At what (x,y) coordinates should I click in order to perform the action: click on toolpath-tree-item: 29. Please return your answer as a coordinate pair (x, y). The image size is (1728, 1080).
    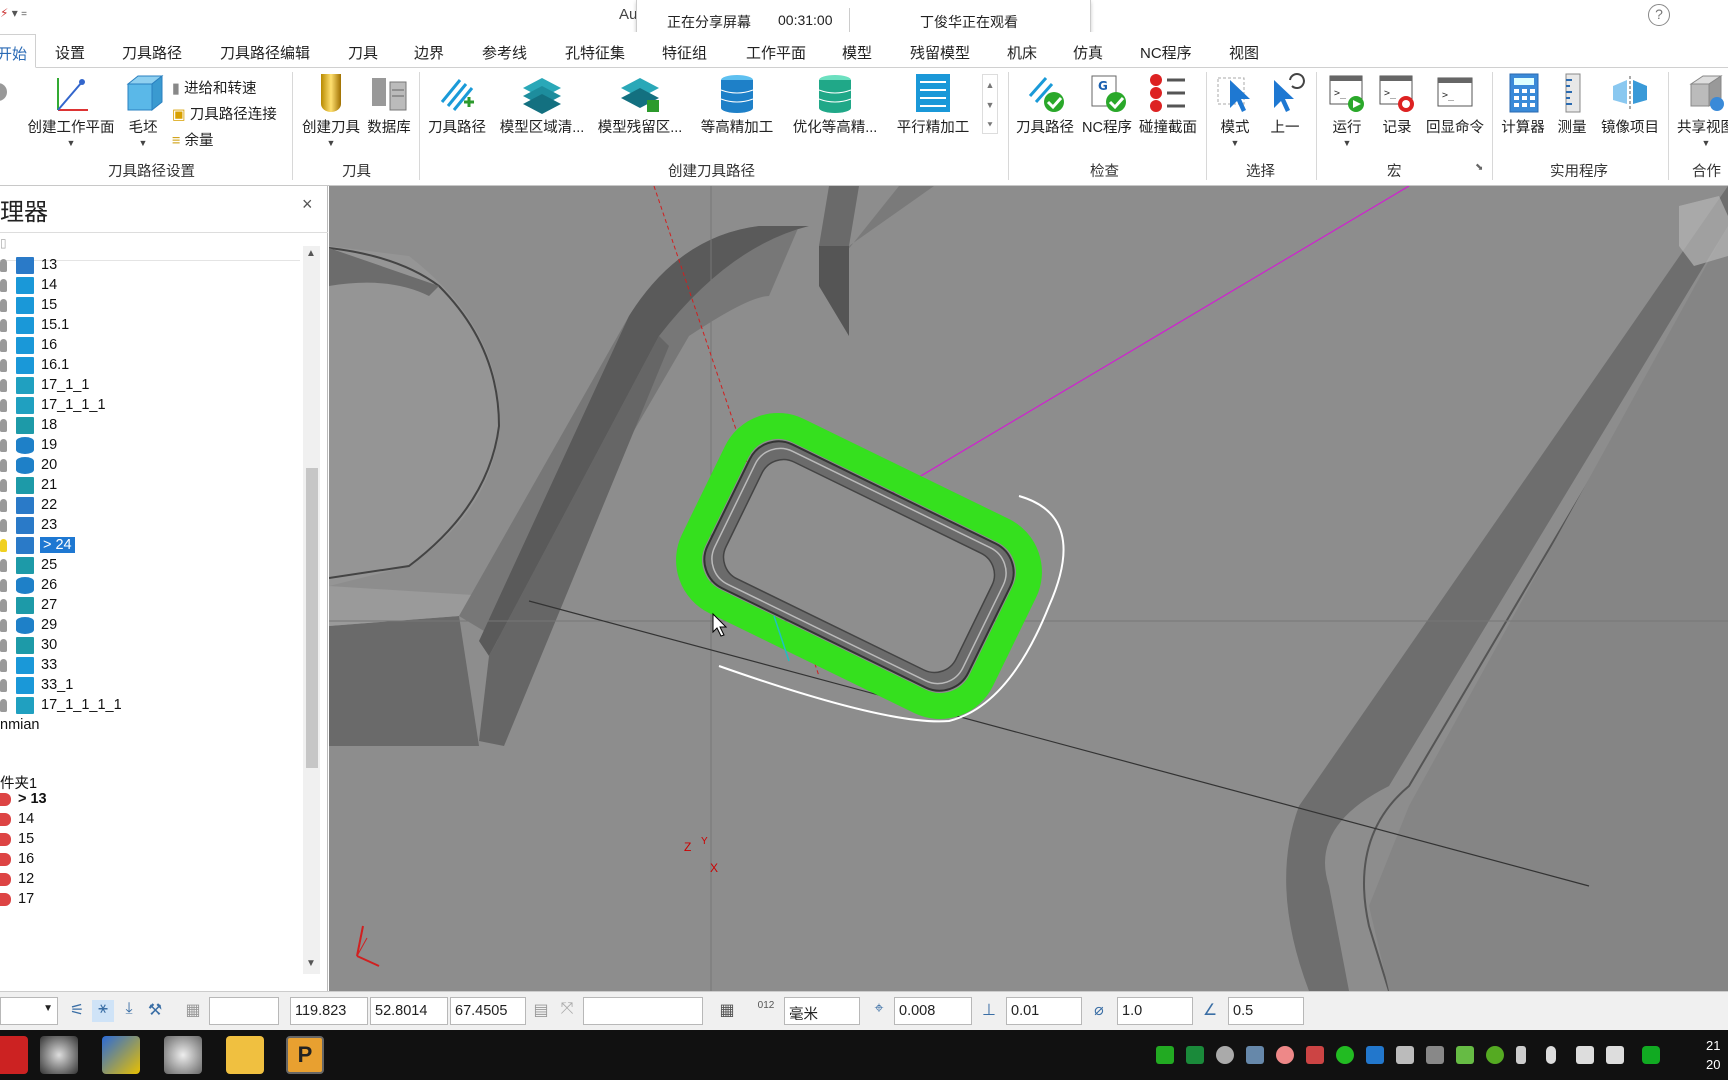
    Looking at the image, I should click on (150, 626).